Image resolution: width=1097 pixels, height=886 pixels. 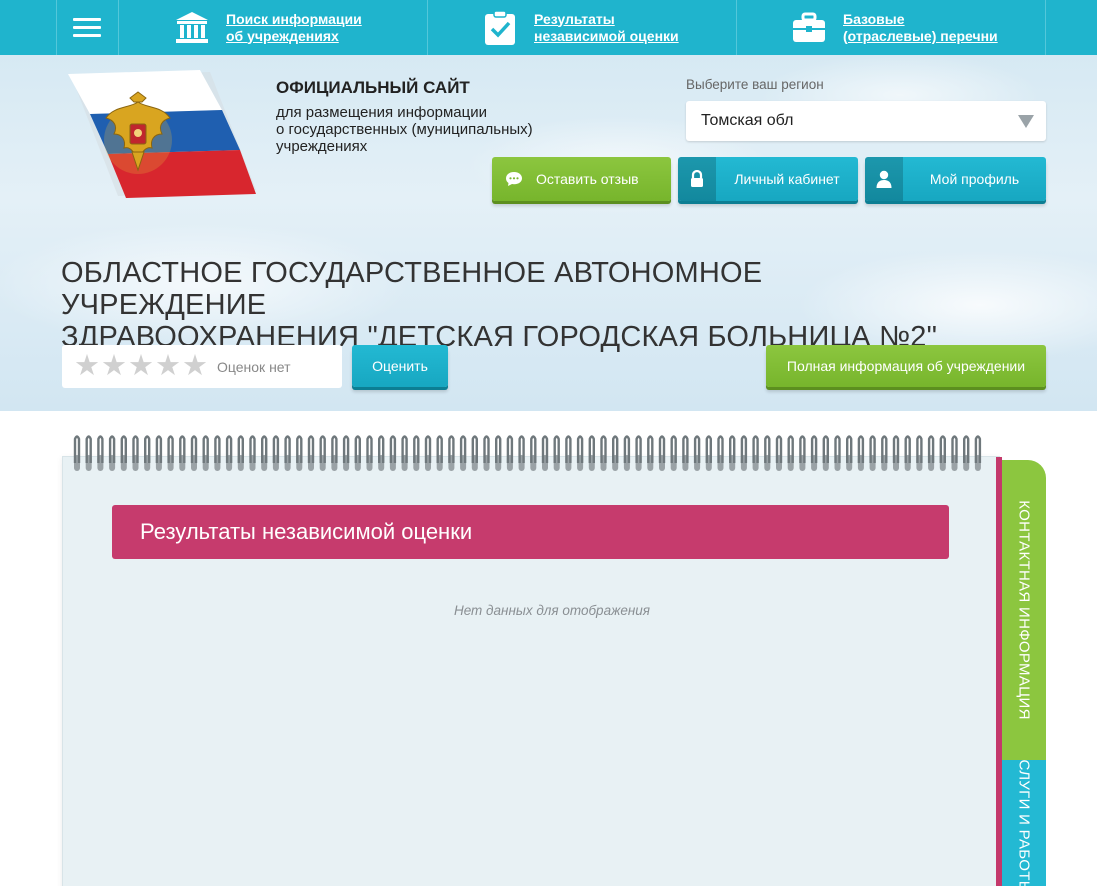 What do you see at coordinates (373, 87) in the screenshot?
I see `site-title: ОФИЦИАЛЬНЫЙ САЙТ` at bounding box center [373, 87].